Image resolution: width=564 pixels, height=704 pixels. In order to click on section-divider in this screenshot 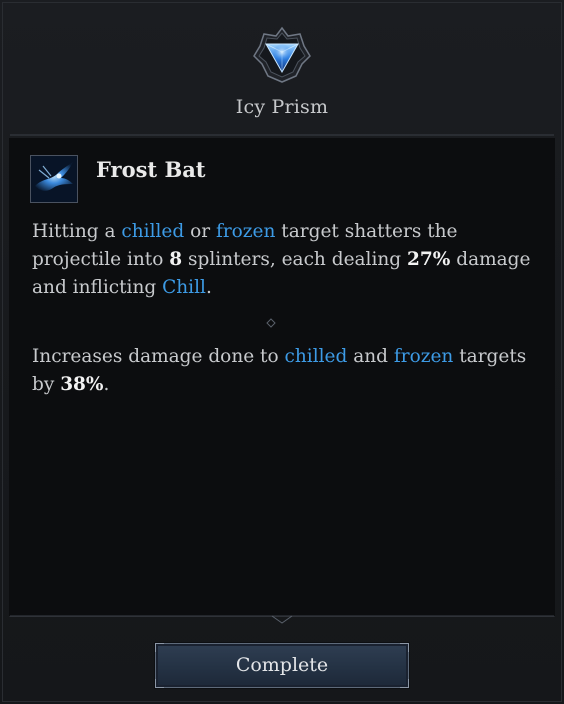, I will do `click(271, 323)`.